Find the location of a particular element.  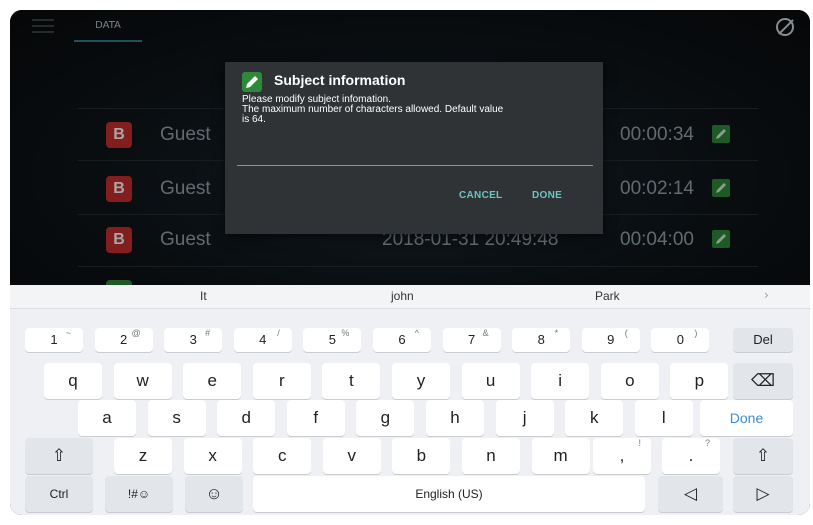

key-sublabel: & is located at coordinates (485, 333).